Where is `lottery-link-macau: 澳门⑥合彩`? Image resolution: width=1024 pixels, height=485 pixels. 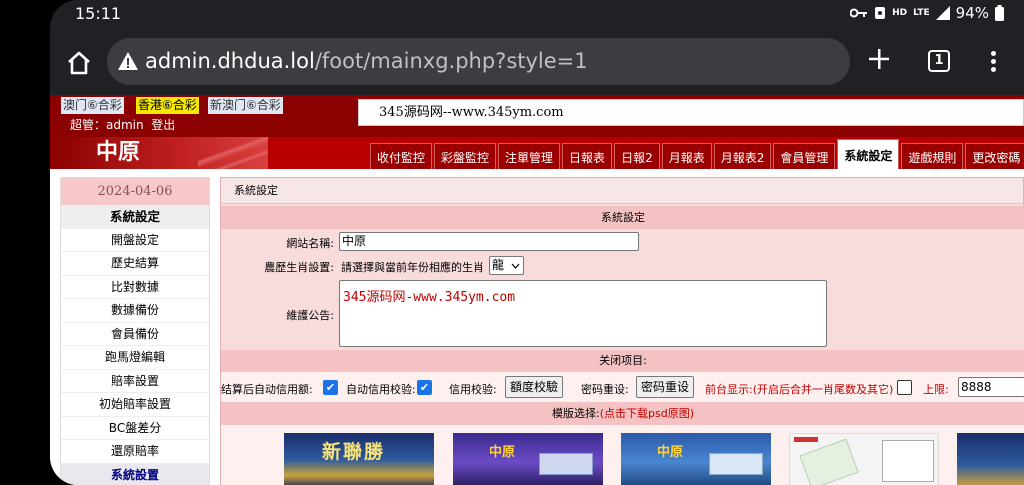
lottery-link-macau: 澳门⑥合彩 is located at coordinates (92, 105).